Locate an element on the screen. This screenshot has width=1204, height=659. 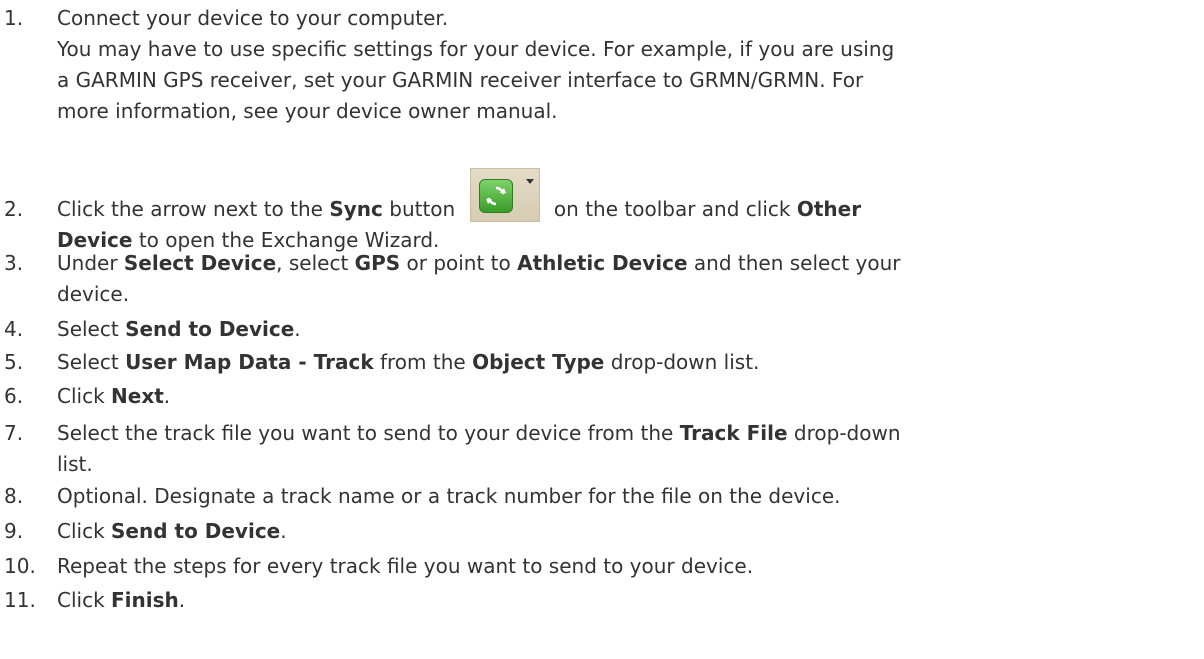
step-number: 8. is located at coordinates (14, 496).